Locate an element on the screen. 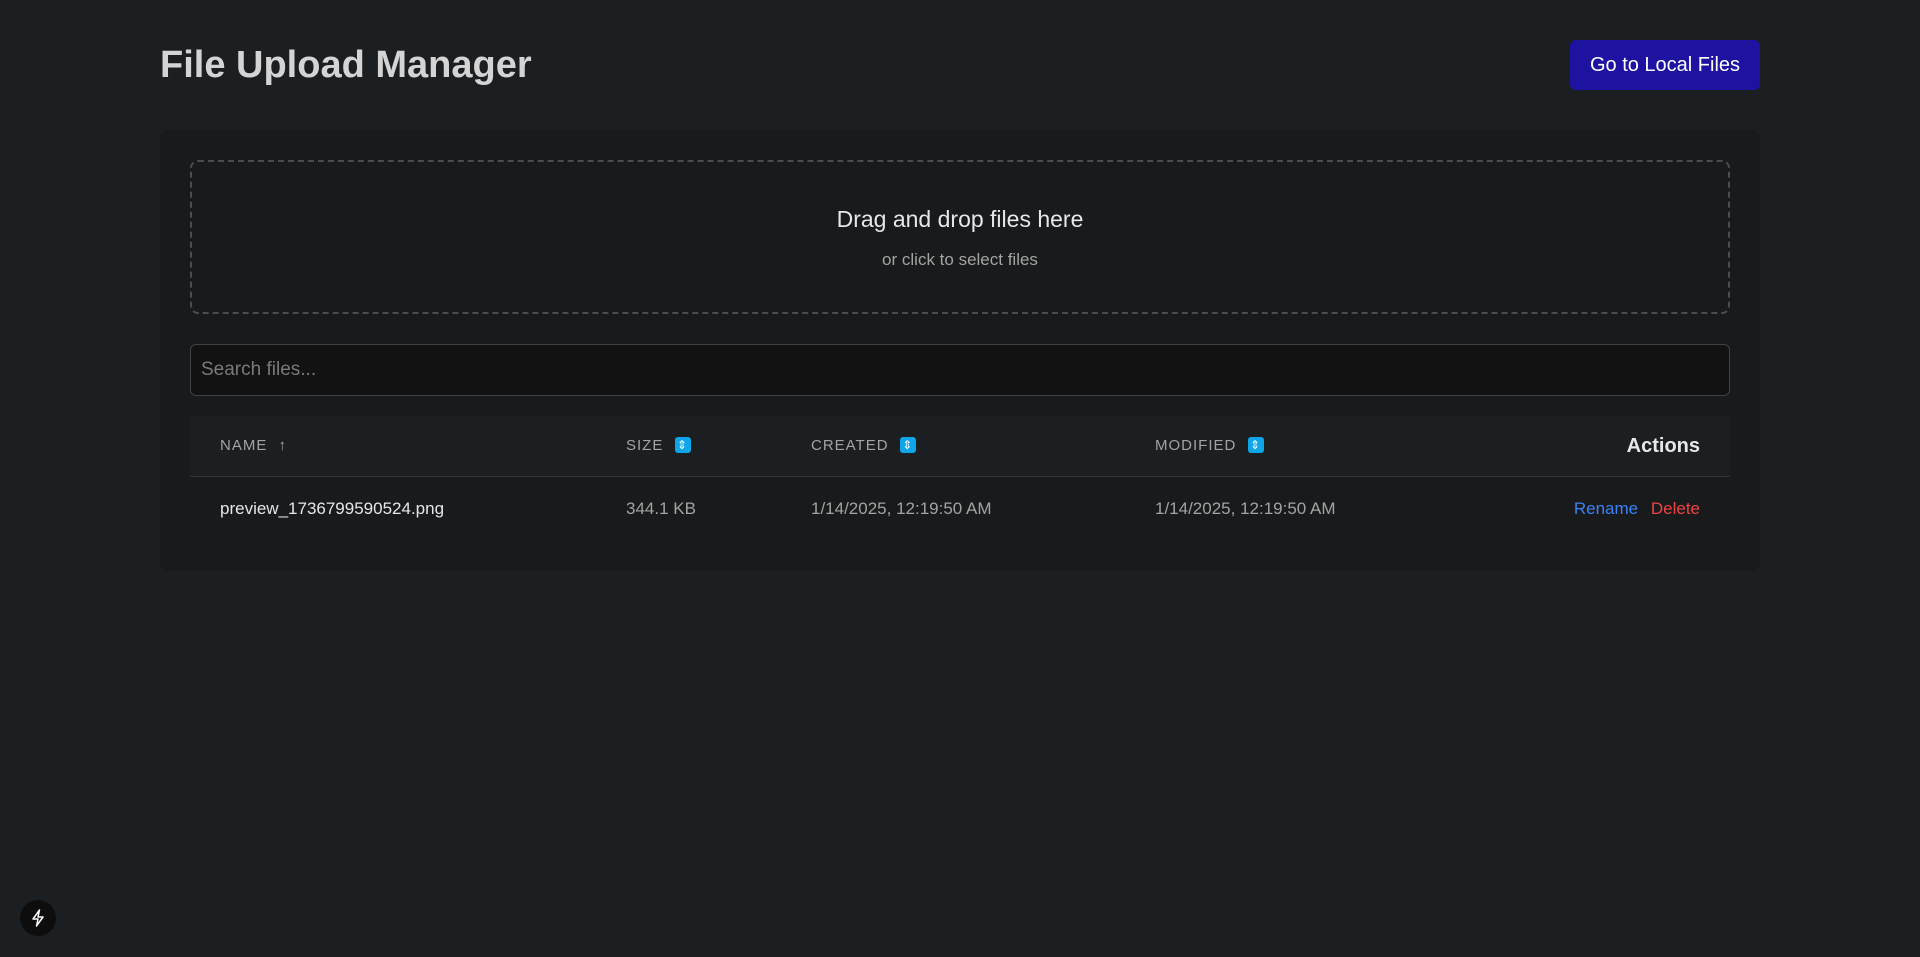  search-input is located at coordinates (960, 370).